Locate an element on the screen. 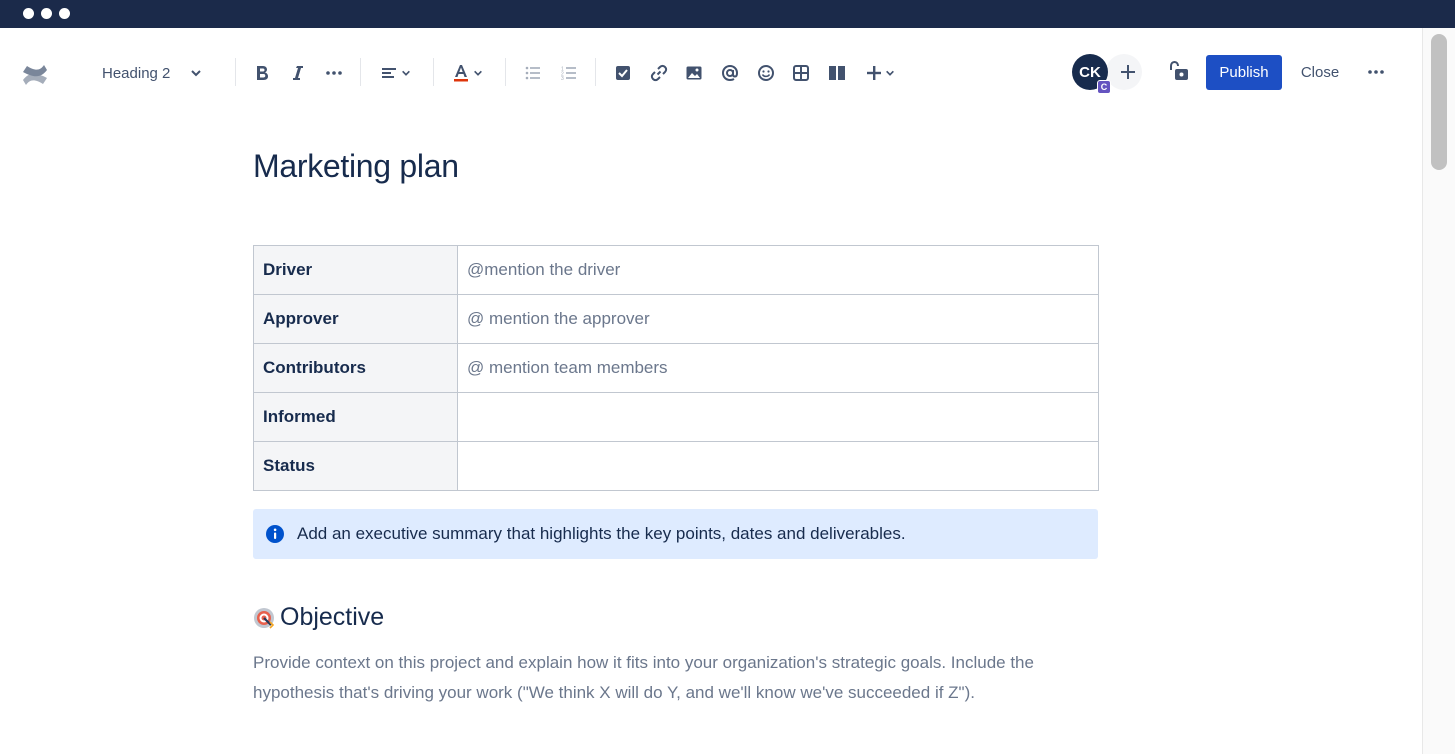  window-zoom-dot is located at coordinates (64, 13).